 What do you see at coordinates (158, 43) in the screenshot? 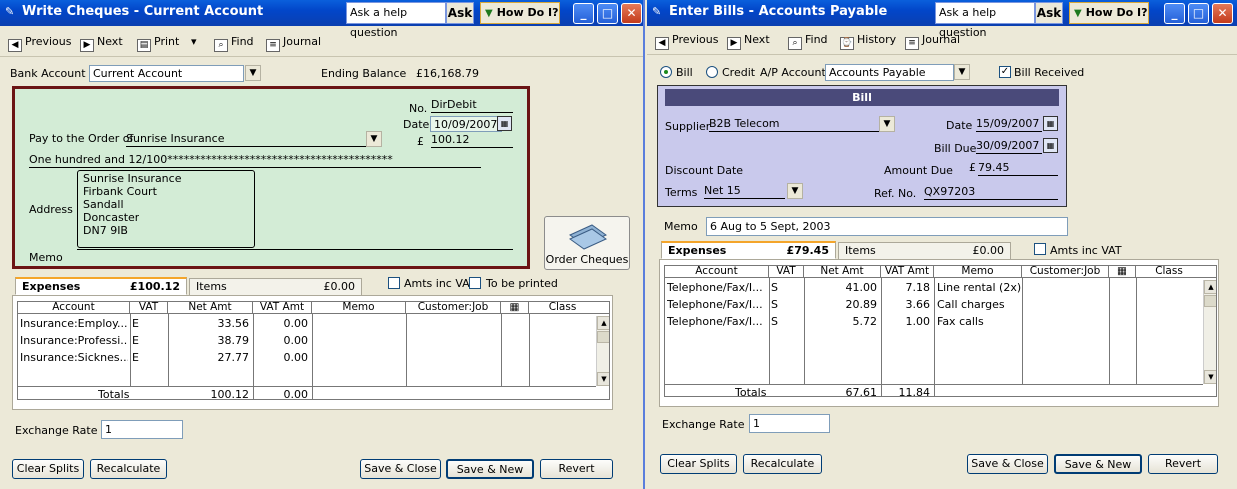
I see `print-button: ▤ Print` at bounding box center [158, 43].